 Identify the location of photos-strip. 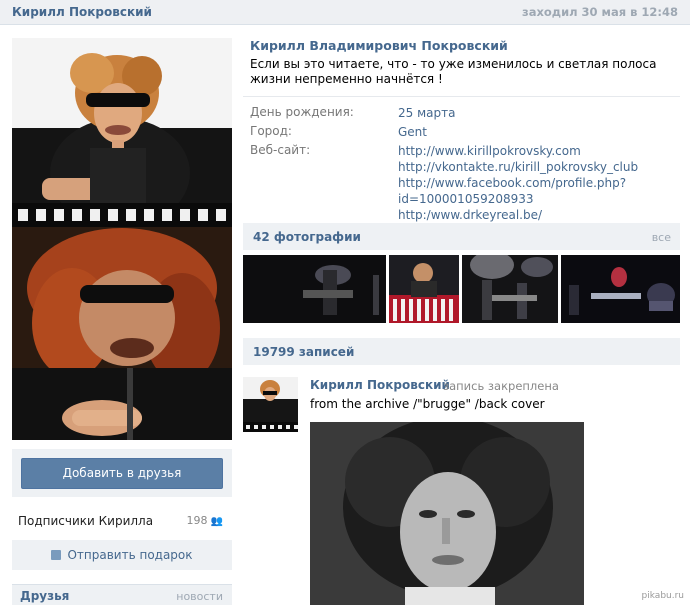
(461, 289).